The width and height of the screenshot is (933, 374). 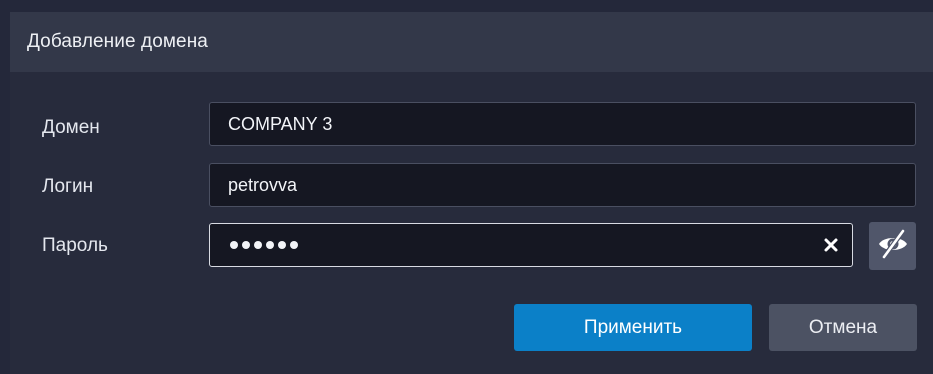 I want to click on close-icon, so click(x=831, y=245).